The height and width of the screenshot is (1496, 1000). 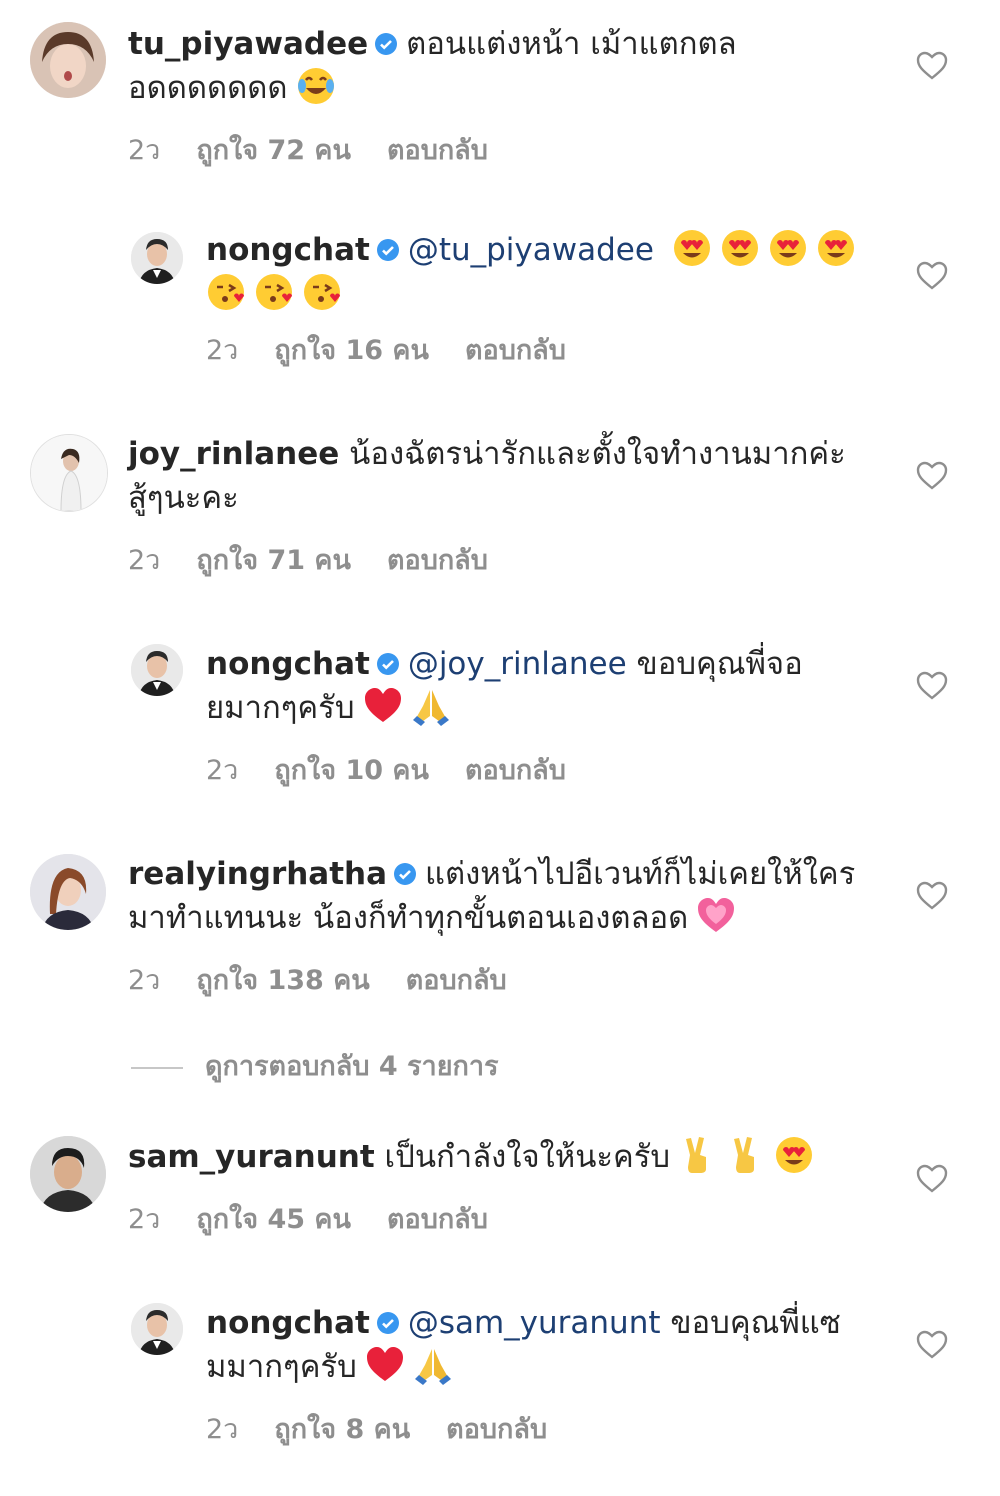 What do you see at coordinates (273, 560) in the screenshot?
I see `like-count: ถูกใจ 71 คน` at bounding box center [273, 560].